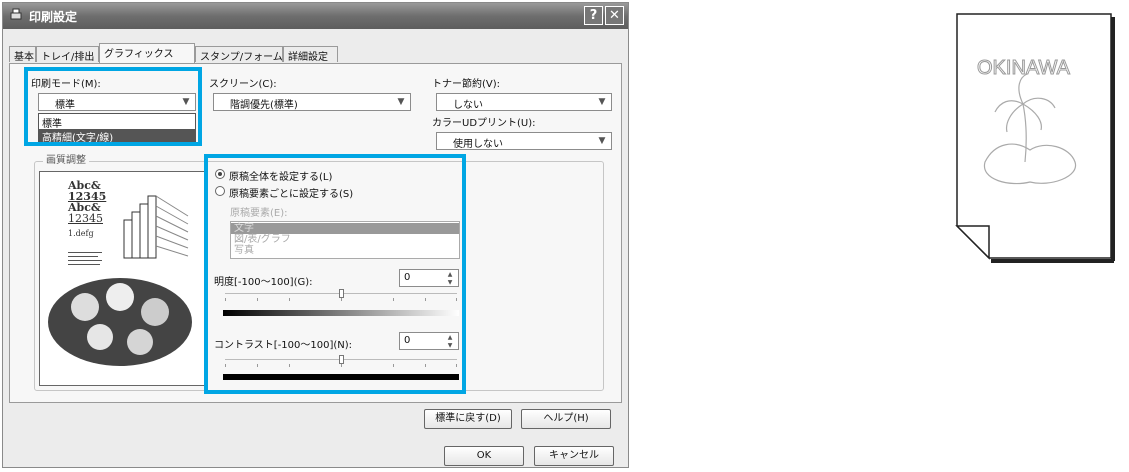  I want to click on toner-save-label: トナー節約(V):, so click(466, 84).